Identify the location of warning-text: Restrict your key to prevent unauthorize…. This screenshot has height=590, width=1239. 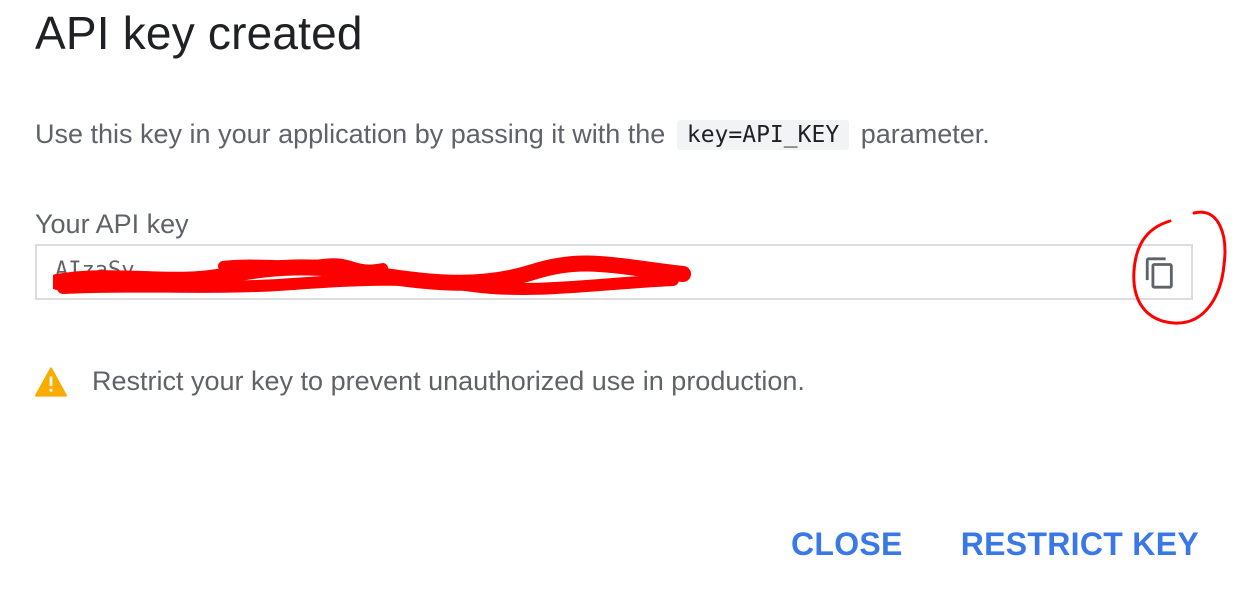
(448, 381).